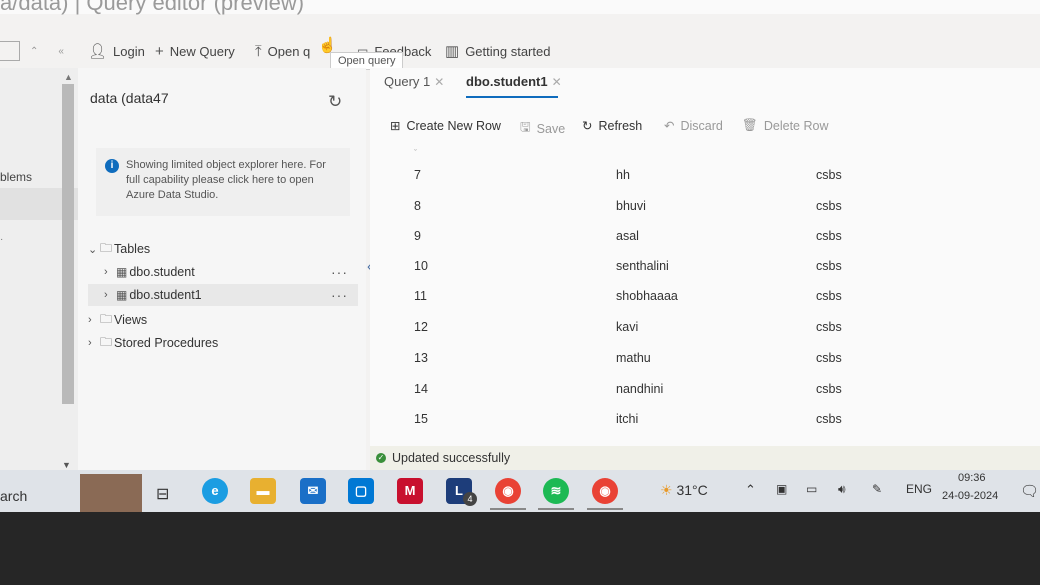 The image size is (1040, 585). I want to click on refresh-button: ↻ Refresh, so click(612, 126).